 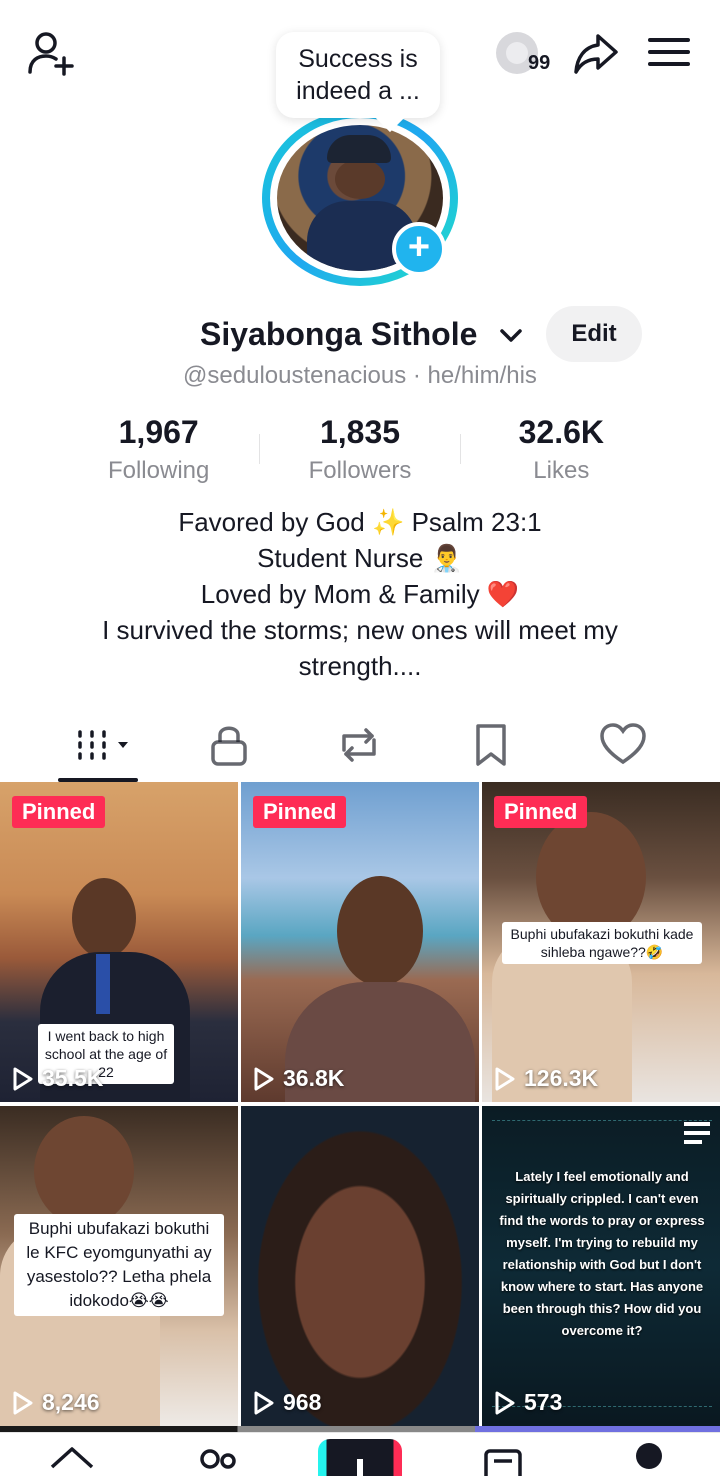 What do you see at coordinates (360, 942) in the screenshot?
I see `video-tile: Pinned 36.8K` at bounding box center [360, 942].